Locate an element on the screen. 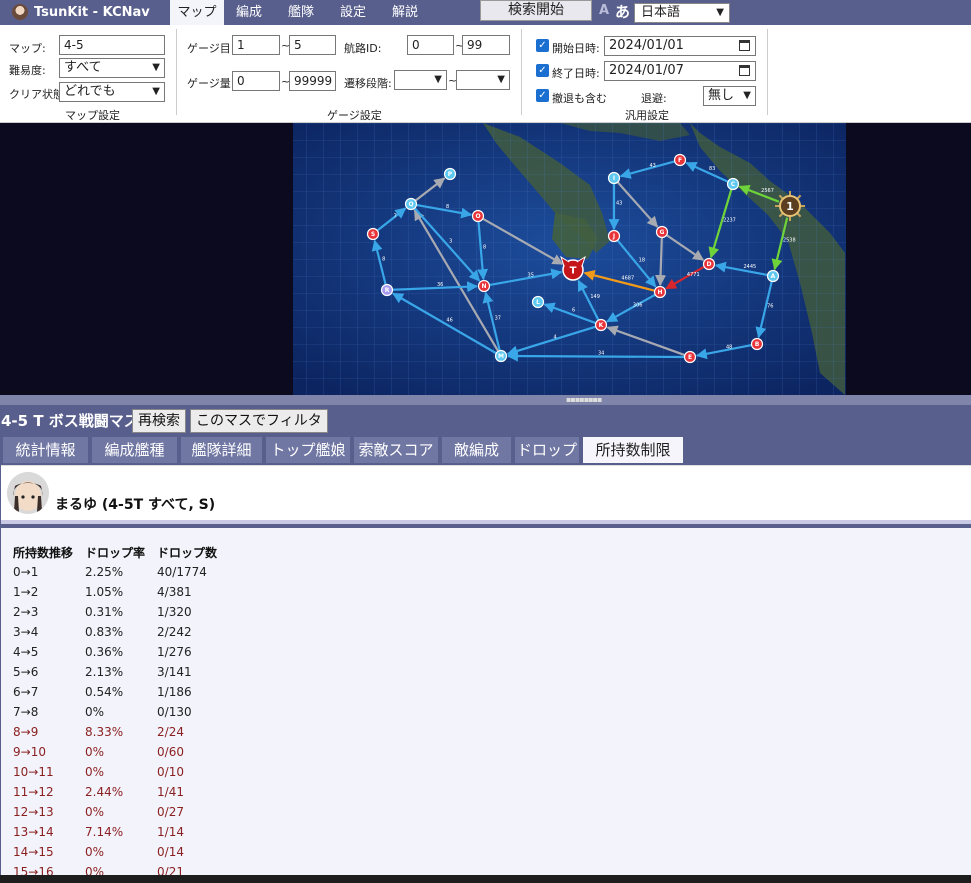 This screenshot has width=971, height=883. route-edge-count: 8 is located at coordinates (447, 207).